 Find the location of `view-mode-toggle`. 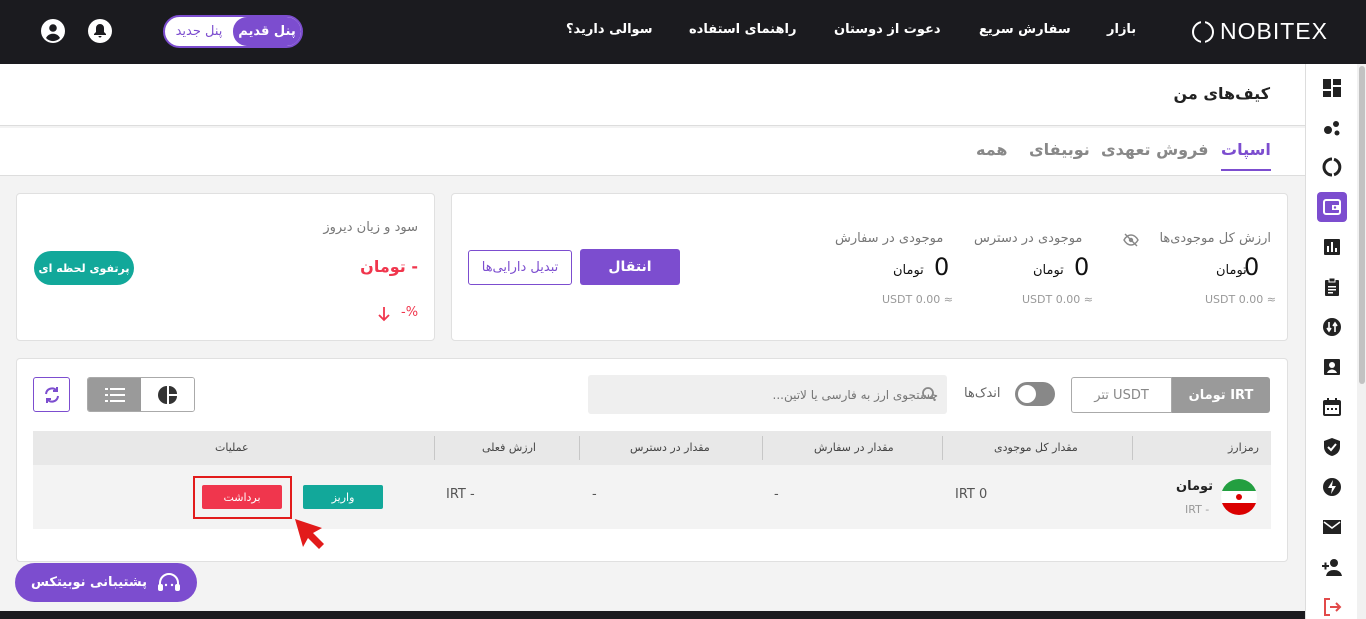

view-mode-toggle is located at coordinates (141, 394).